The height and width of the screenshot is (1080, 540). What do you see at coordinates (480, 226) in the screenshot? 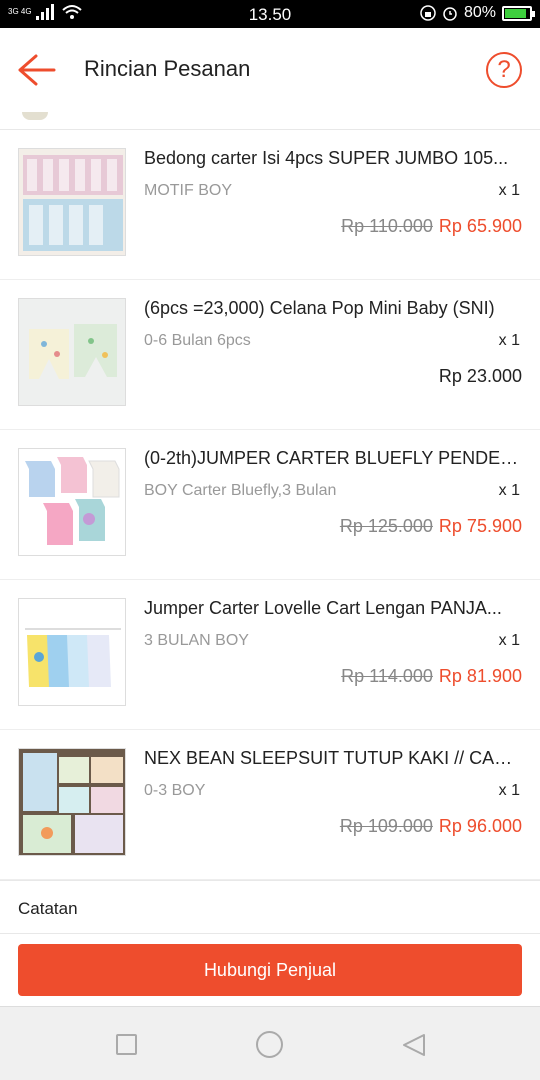
I see `discounted-price: Rp 65.900` at bounding box center [480, 226].